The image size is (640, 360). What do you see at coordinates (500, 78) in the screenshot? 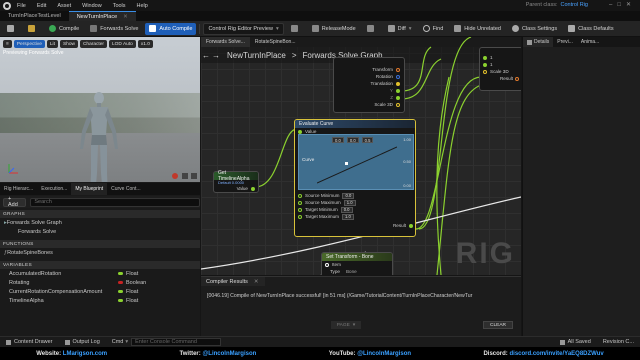
I see `node-pin: Result` at bounding box center [500, 78].